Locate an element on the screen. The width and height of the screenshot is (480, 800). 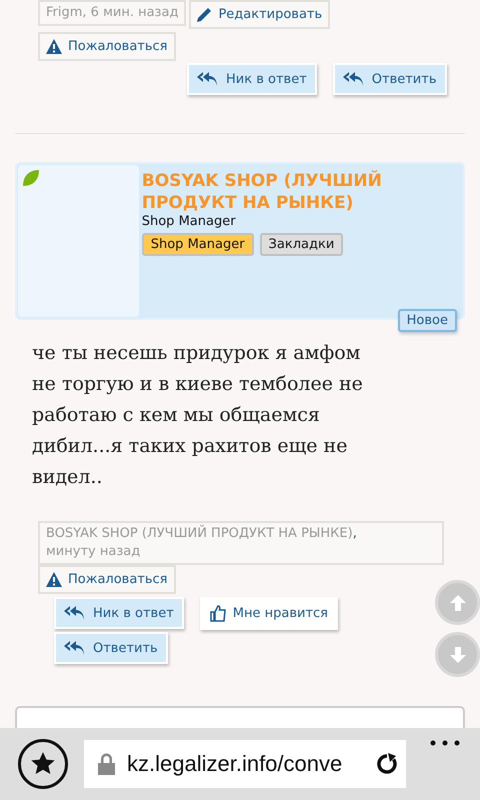
user-badge: Shop Manager is located at coordinates (198, 244).